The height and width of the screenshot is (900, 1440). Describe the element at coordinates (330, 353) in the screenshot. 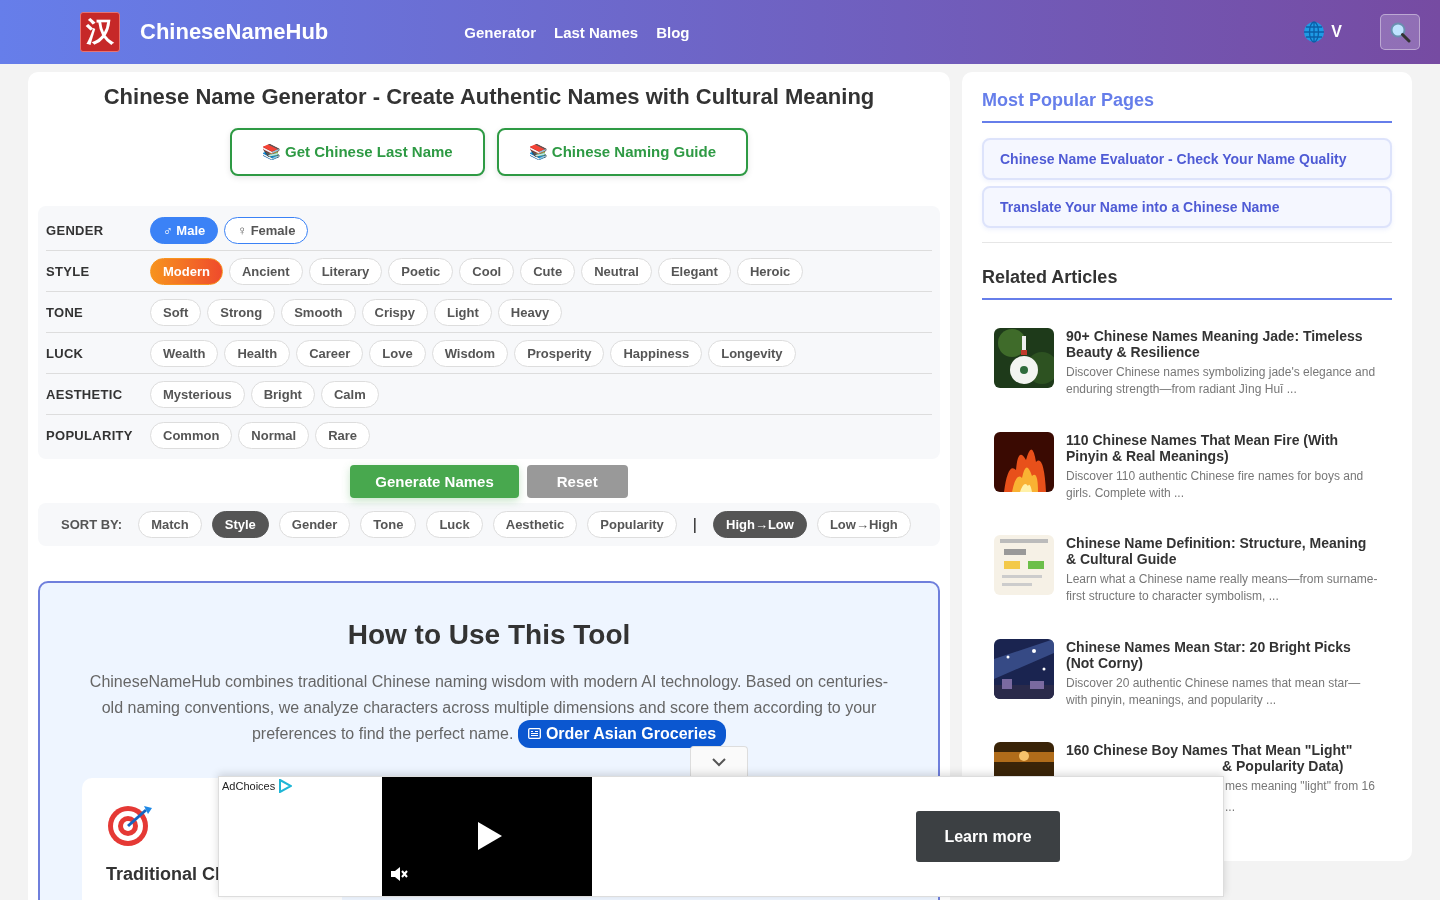

I see `filter-chip: Career` at that location.